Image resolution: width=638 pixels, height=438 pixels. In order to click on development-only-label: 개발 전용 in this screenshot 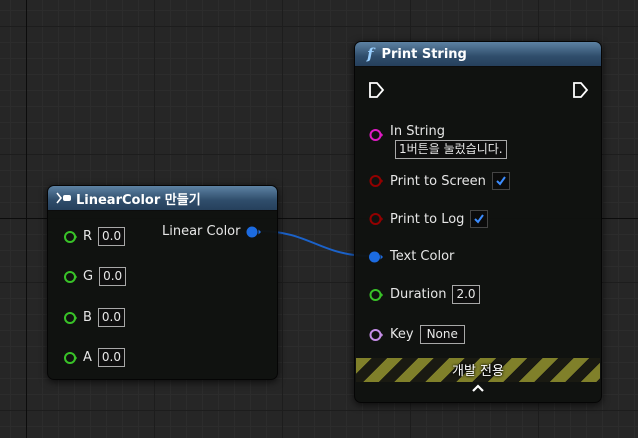, I will do `click(478, 371)`.